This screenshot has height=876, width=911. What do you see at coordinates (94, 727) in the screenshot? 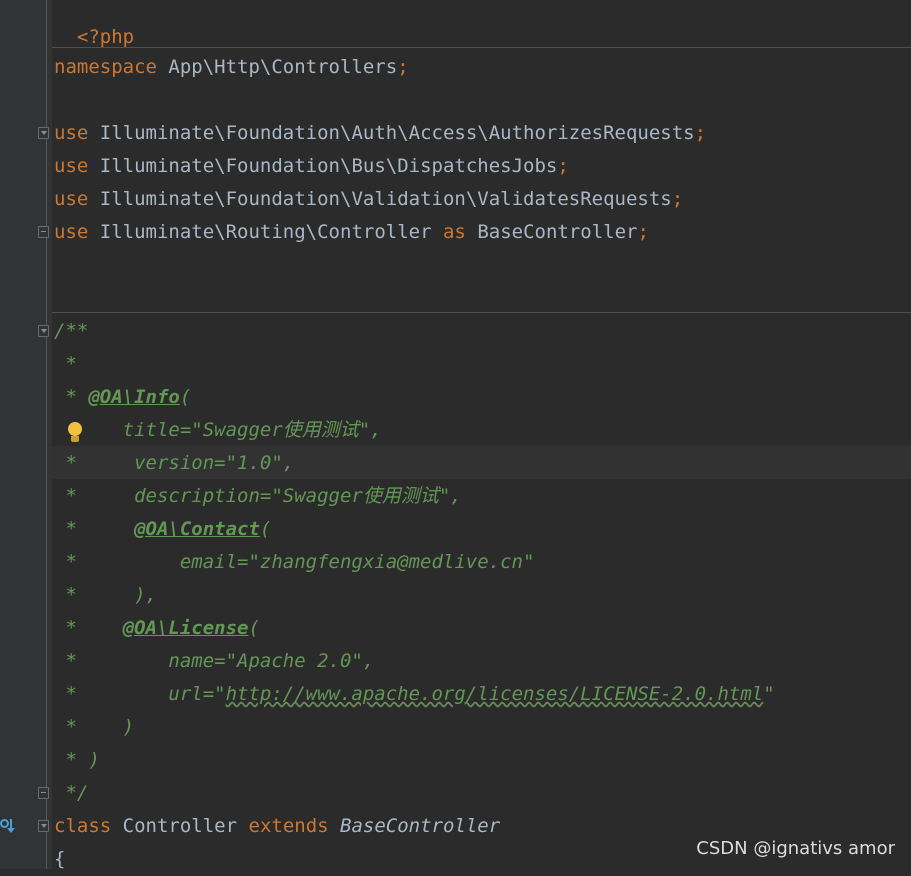
I see `doc-license-close: * )` at bounding box center [94, 727].